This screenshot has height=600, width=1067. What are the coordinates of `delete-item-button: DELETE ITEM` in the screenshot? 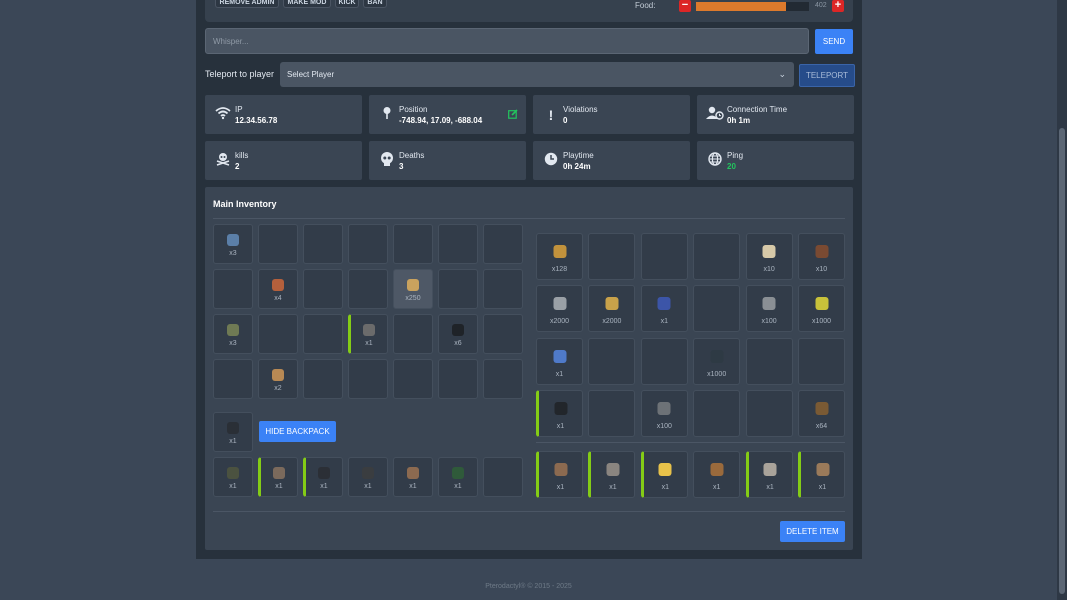 It's located at (812, 531).